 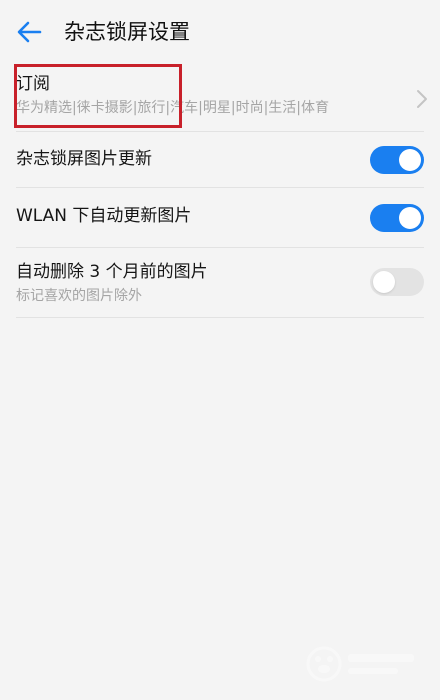 I want to click on subscribe-categories: 华为精选|徕卡摄影|旅行|汽车|明星|时尚|生活|体育, so click(x=173, y=108).